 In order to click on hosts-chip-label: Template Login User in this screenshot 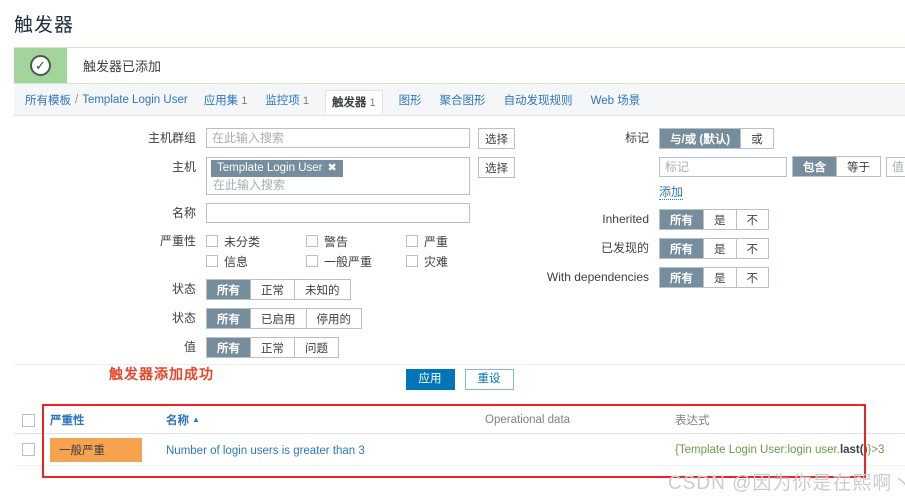, I will do `click(270, 168)`.